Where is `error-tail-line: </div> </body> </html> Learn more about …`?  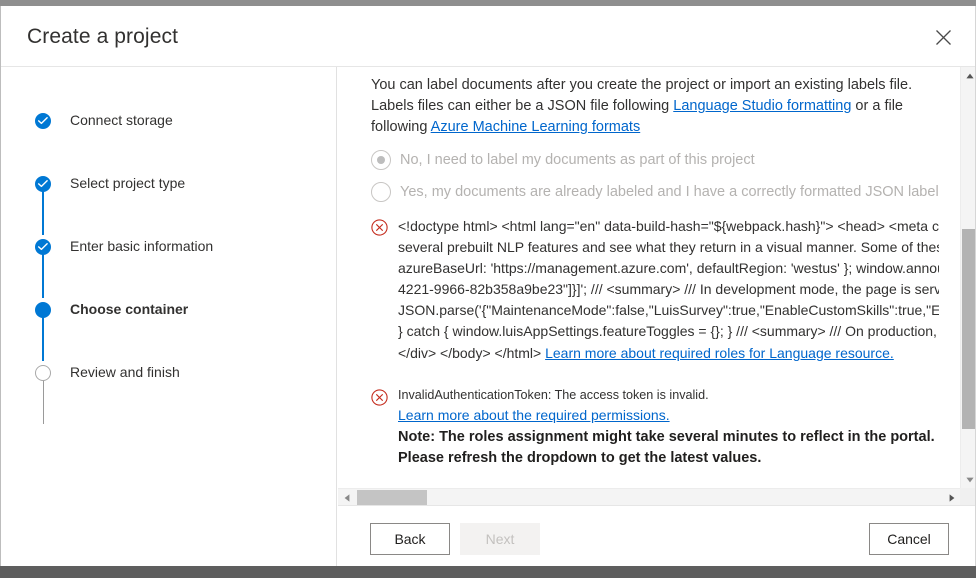
error-tail-line: </div> </body> </html> Learn more about … is located at coordinates (668, 353).